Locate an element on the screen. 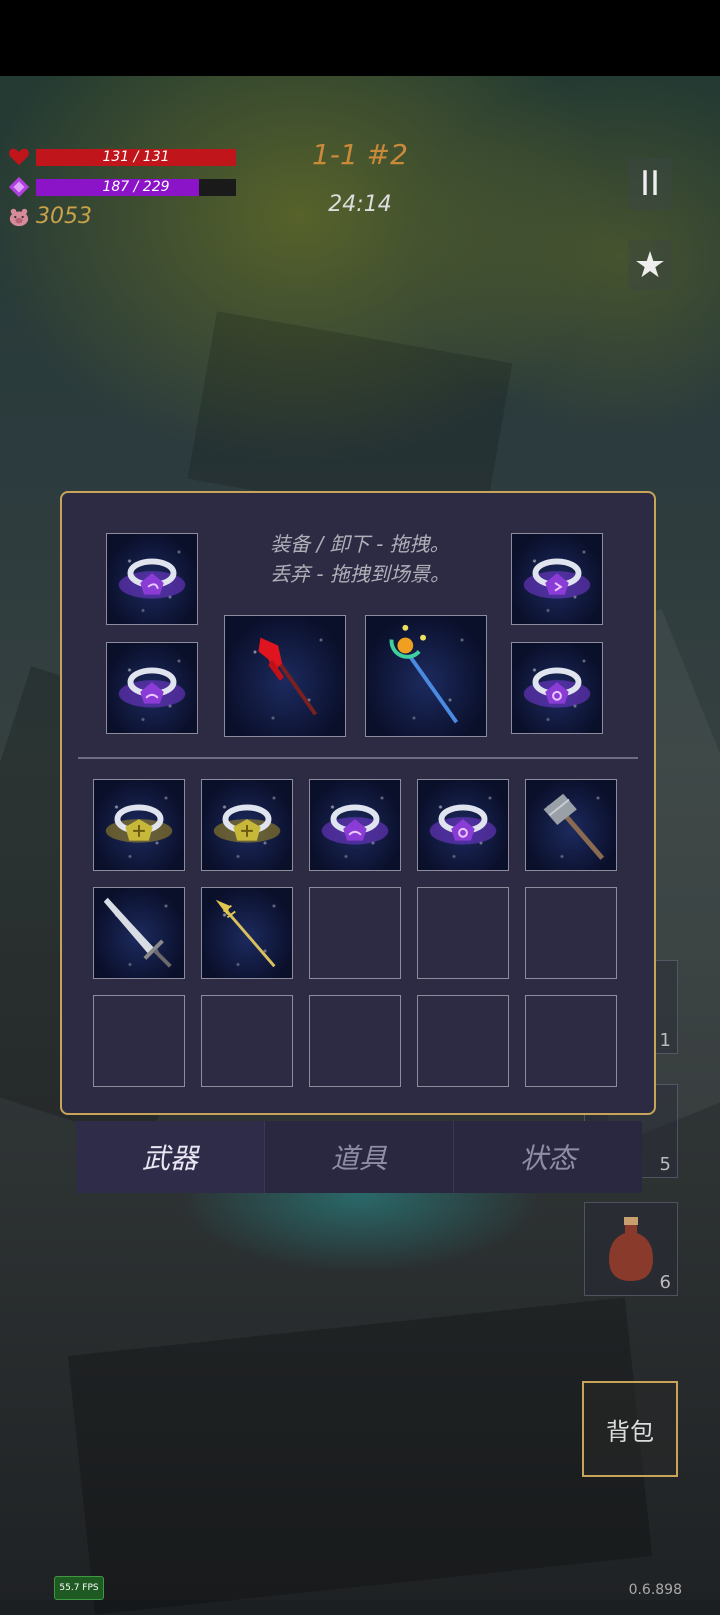  celestial-staff-icon is located at coordinates (424, 674).